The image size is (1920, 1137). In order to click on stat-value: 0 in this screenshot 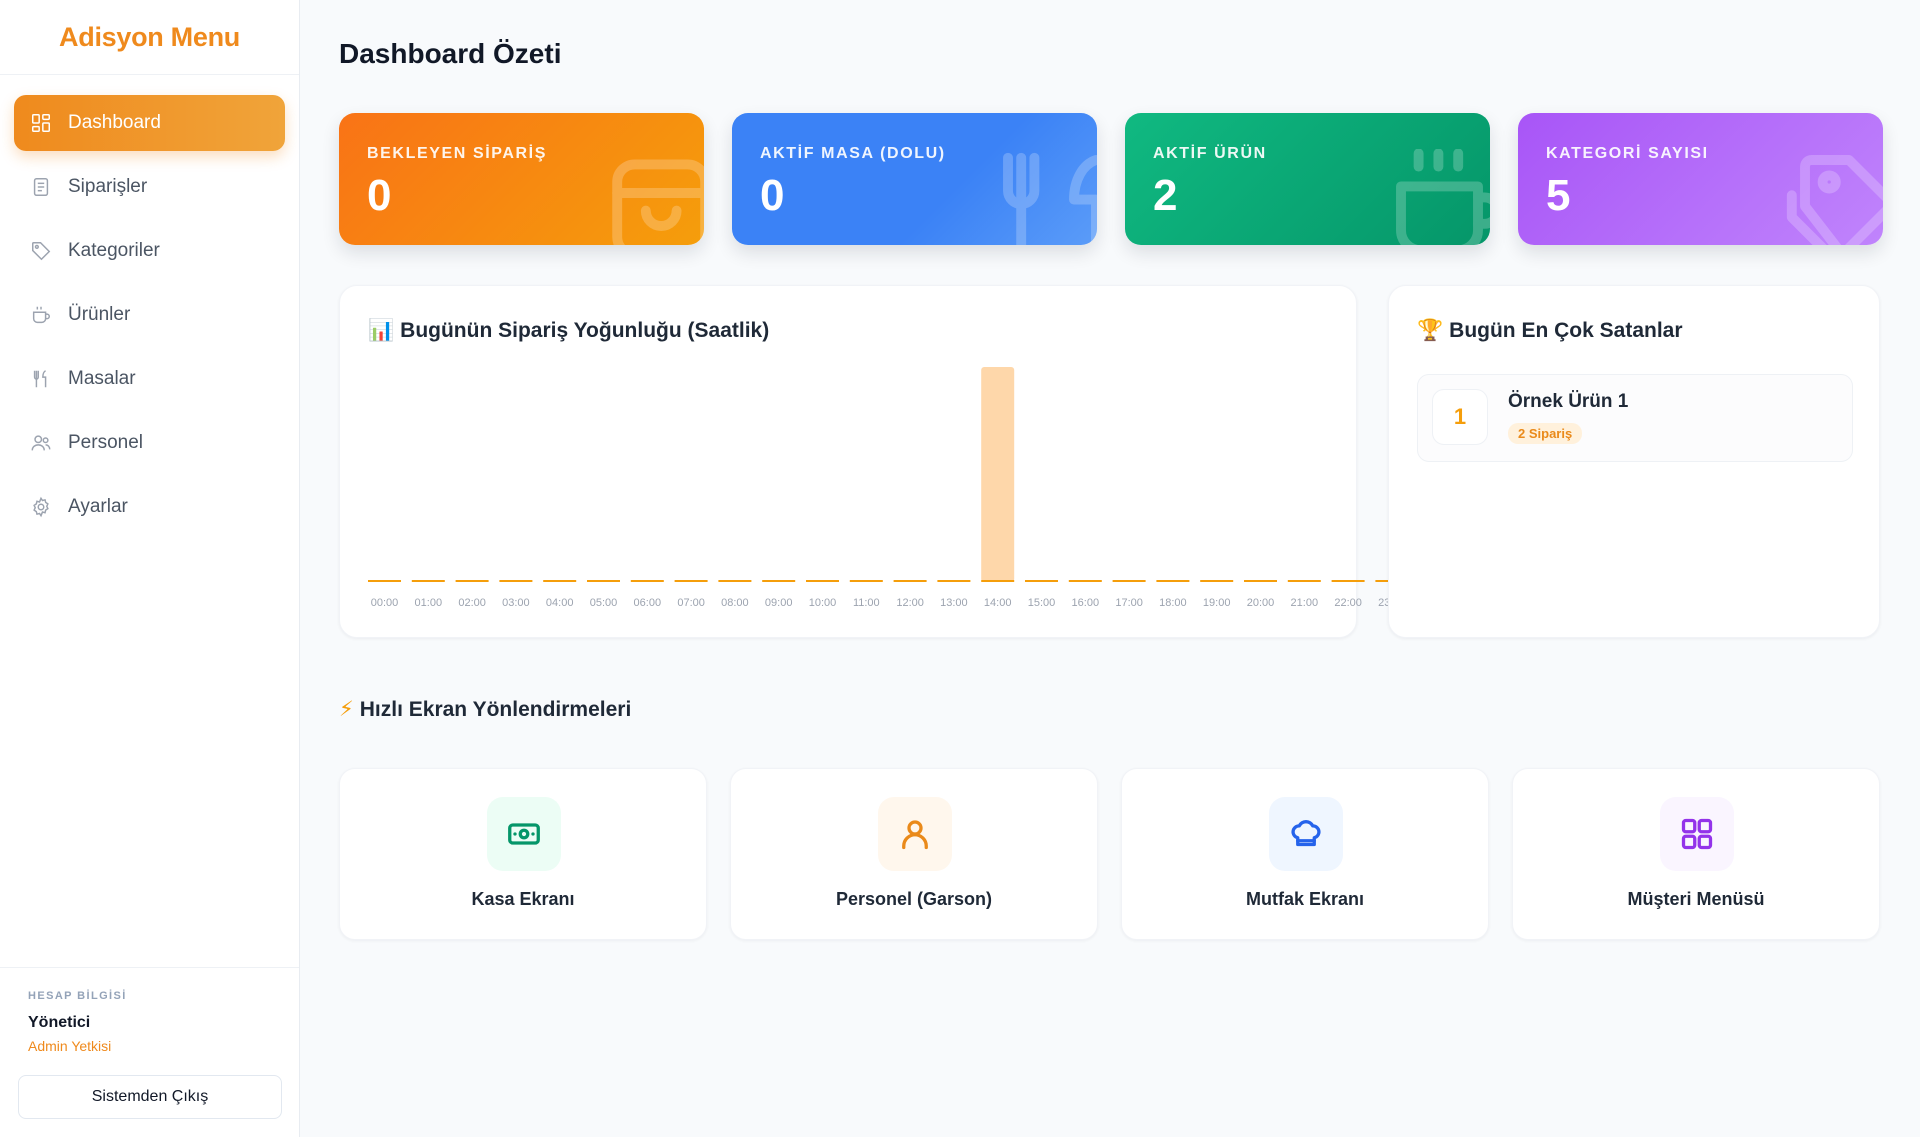, I will do `click(379, 195)`.